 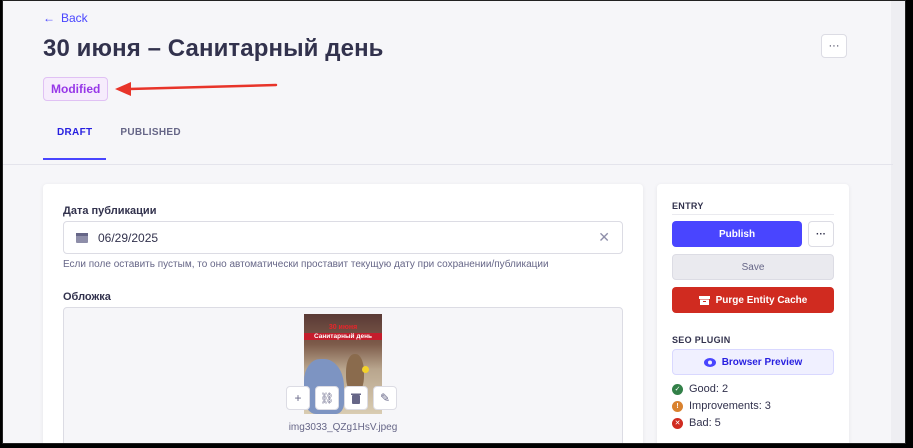 What do you see at coordinates (341, 398) in the screenshot?
I see `image-toolbar: + ⛓ ✎` at bounding box center [341, 398].